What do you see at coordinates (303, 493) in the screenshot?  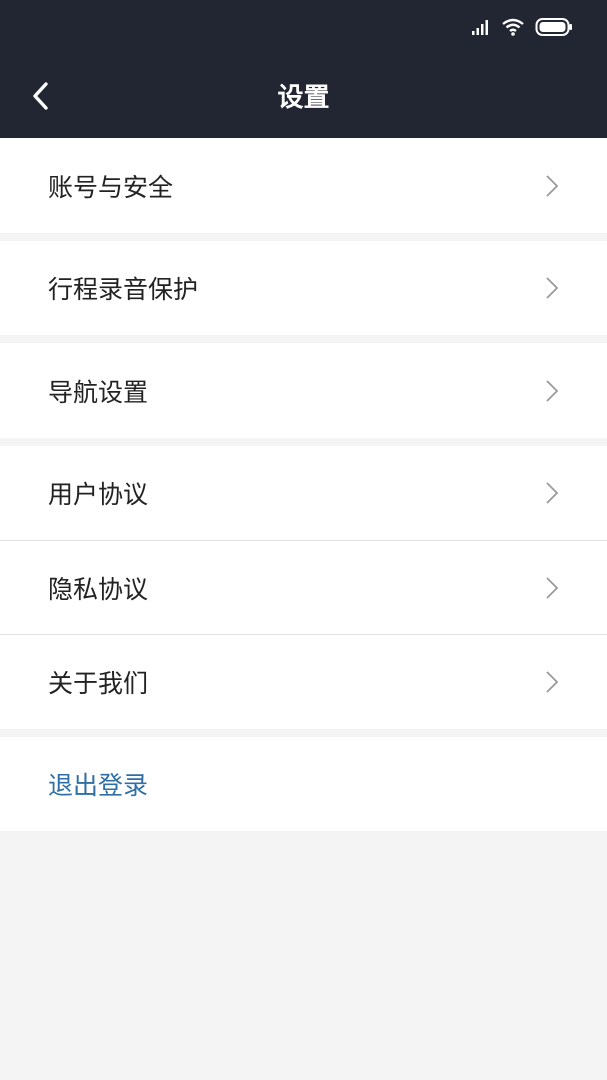 I see `settings-item-user-agreement: 用户协议` at bounding box center [303, 493].